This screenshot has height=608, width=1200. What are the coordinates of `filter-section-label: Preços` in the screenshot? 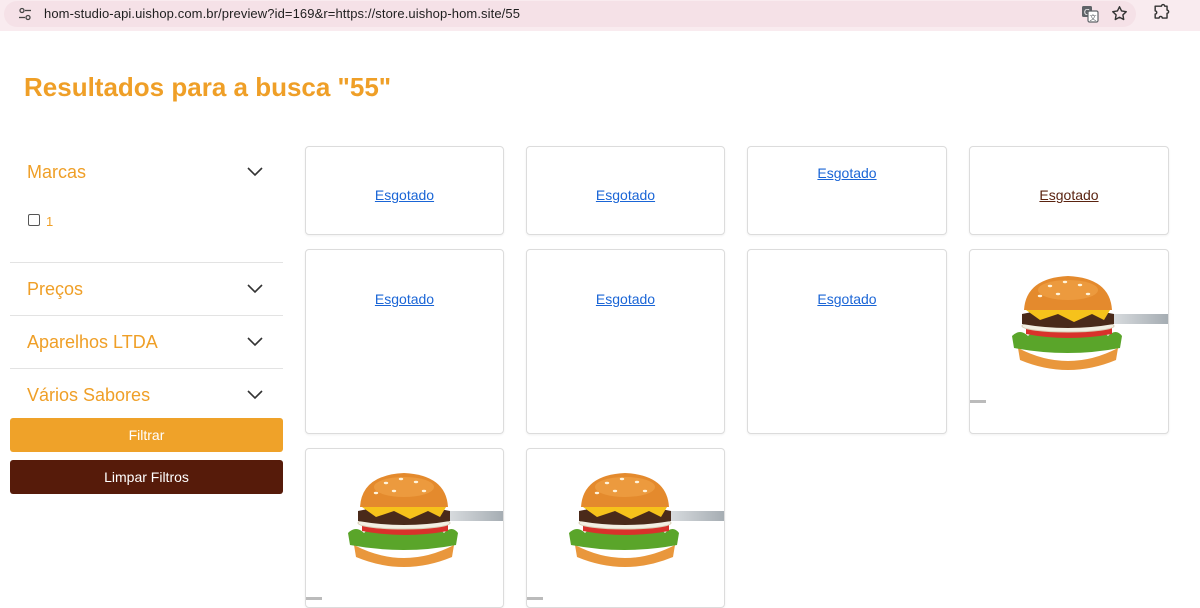 It's located at (55, 289).